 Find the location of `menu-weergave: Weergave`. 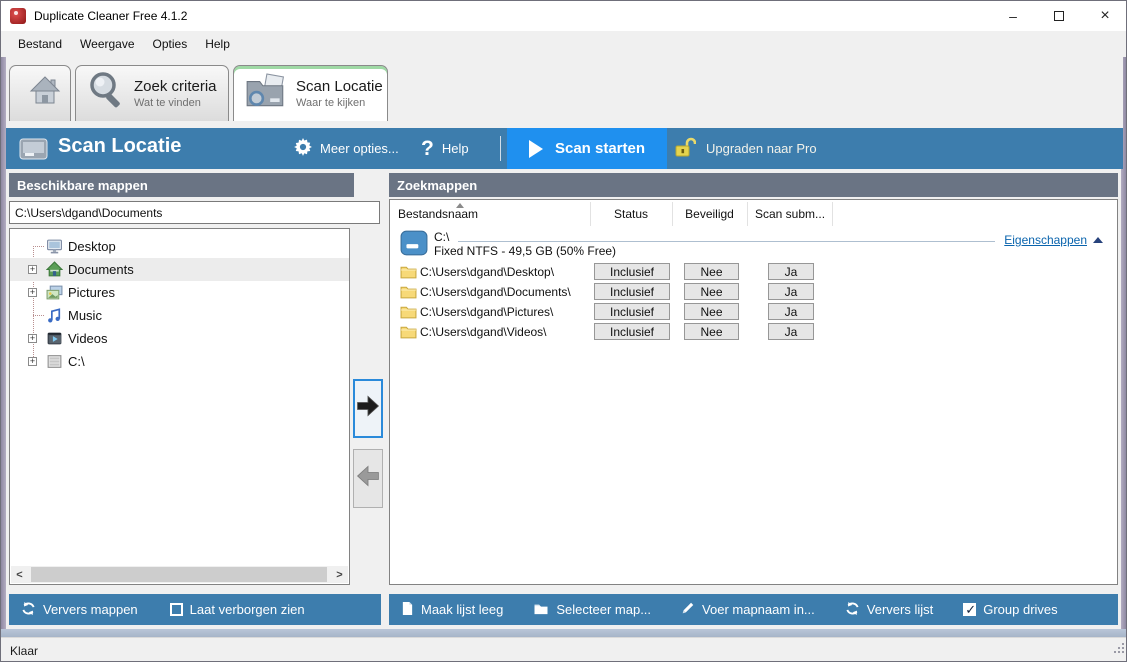

menu-weergave: Weergave is located at coordinates (107, 44).